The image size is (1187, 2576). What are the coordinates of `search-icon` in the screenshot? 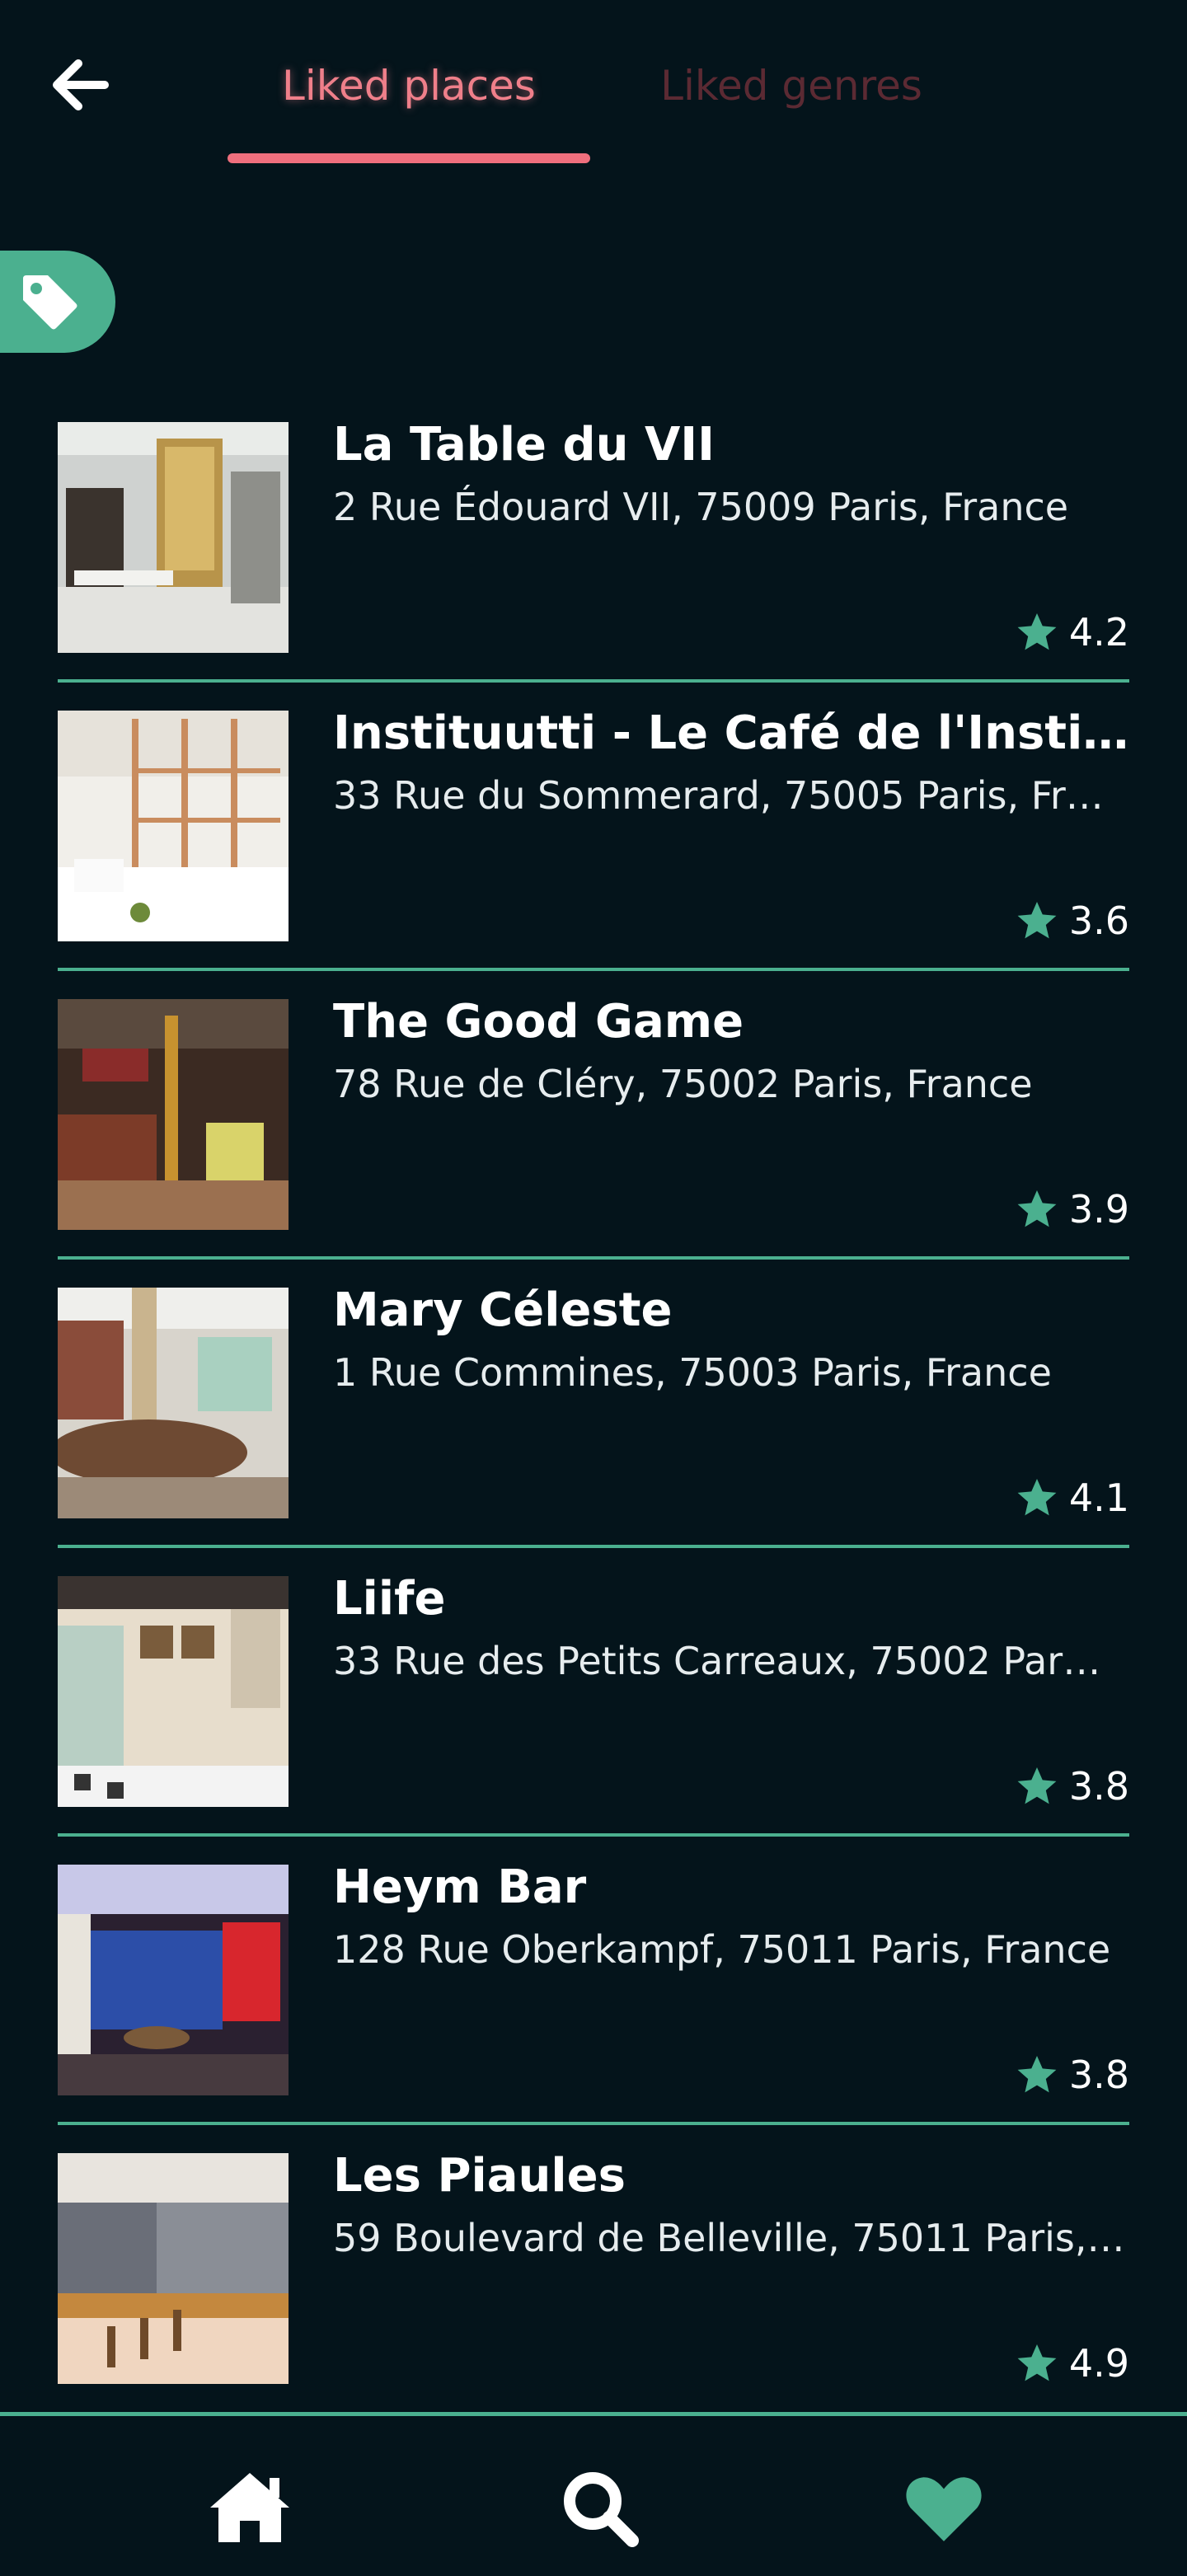 It's located at (601, 2509).